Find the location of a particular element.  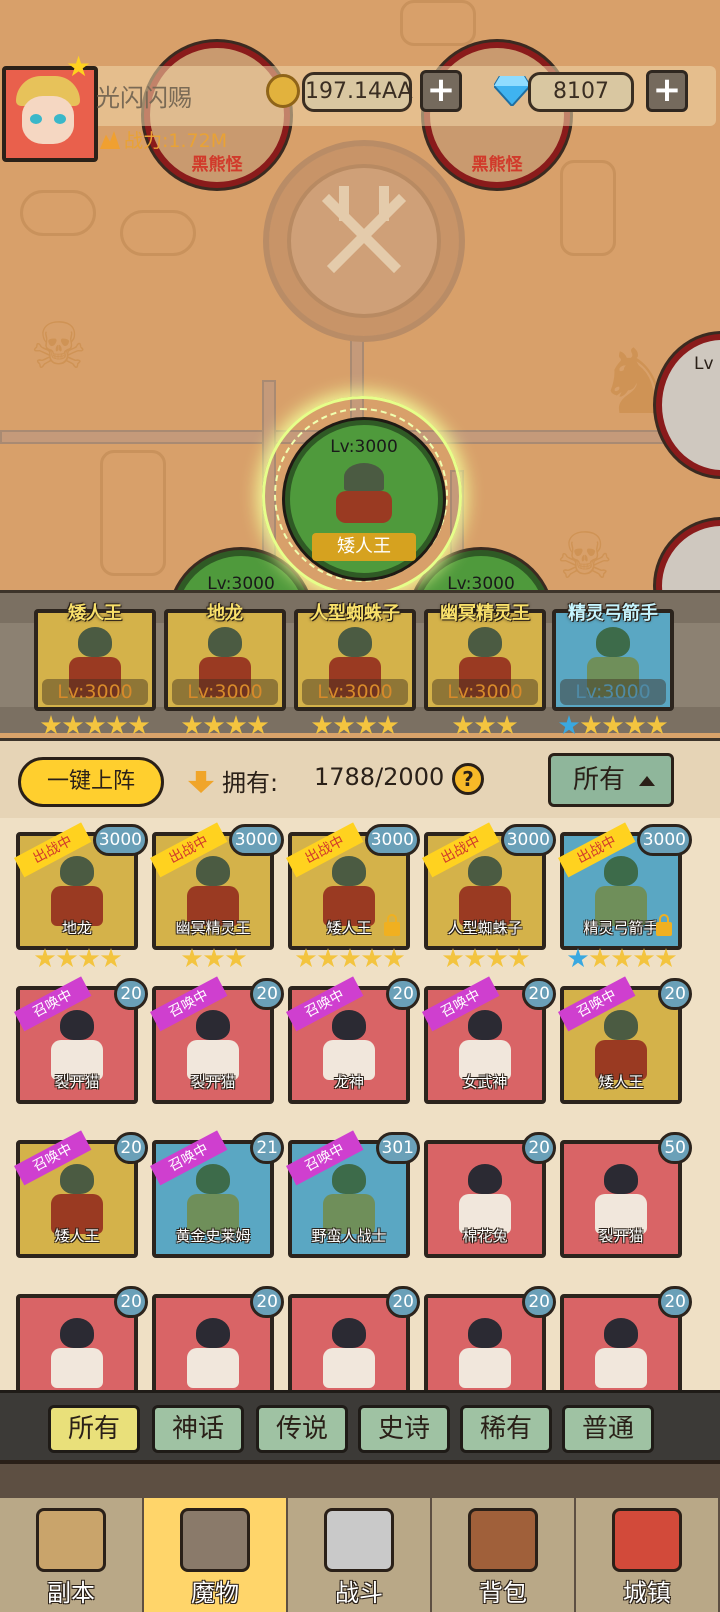

nav-tab: 战斗 is located at coordinates (359, 1555).